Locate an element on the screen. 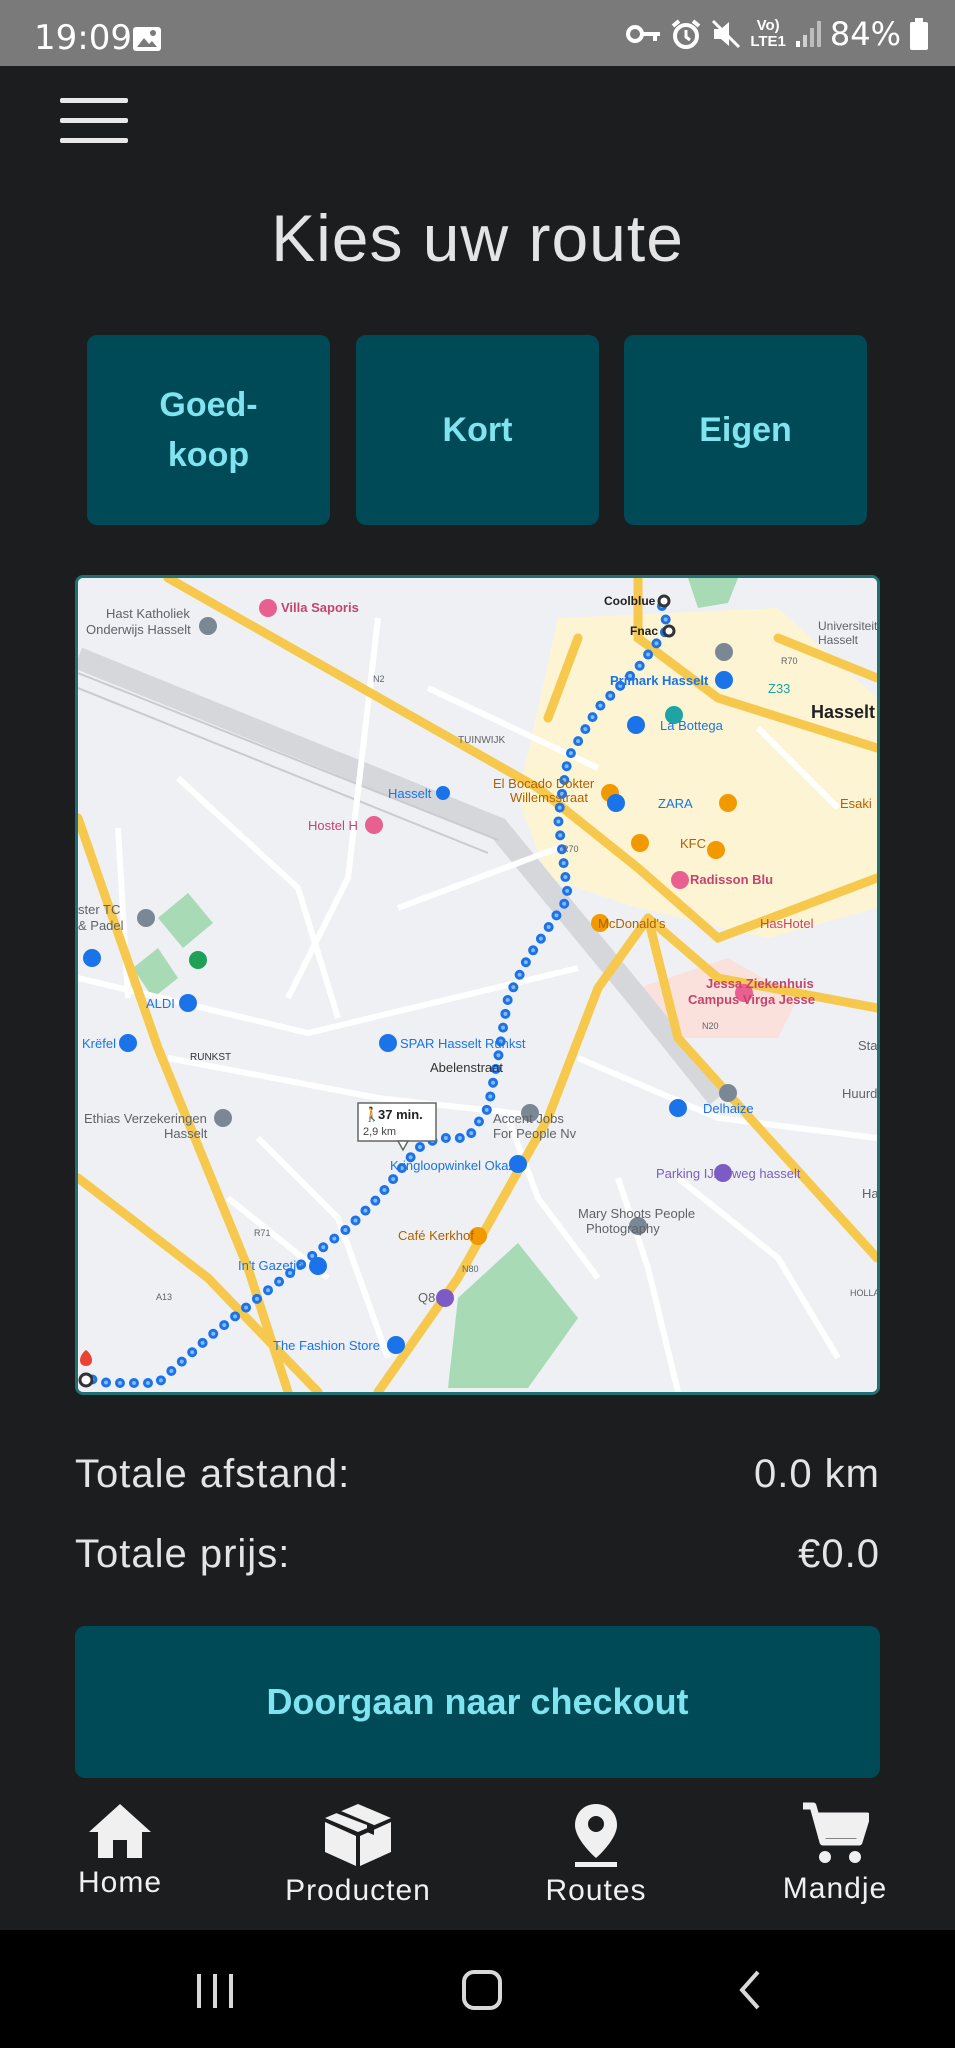  back-icon is located at coordinates (750, 1990).